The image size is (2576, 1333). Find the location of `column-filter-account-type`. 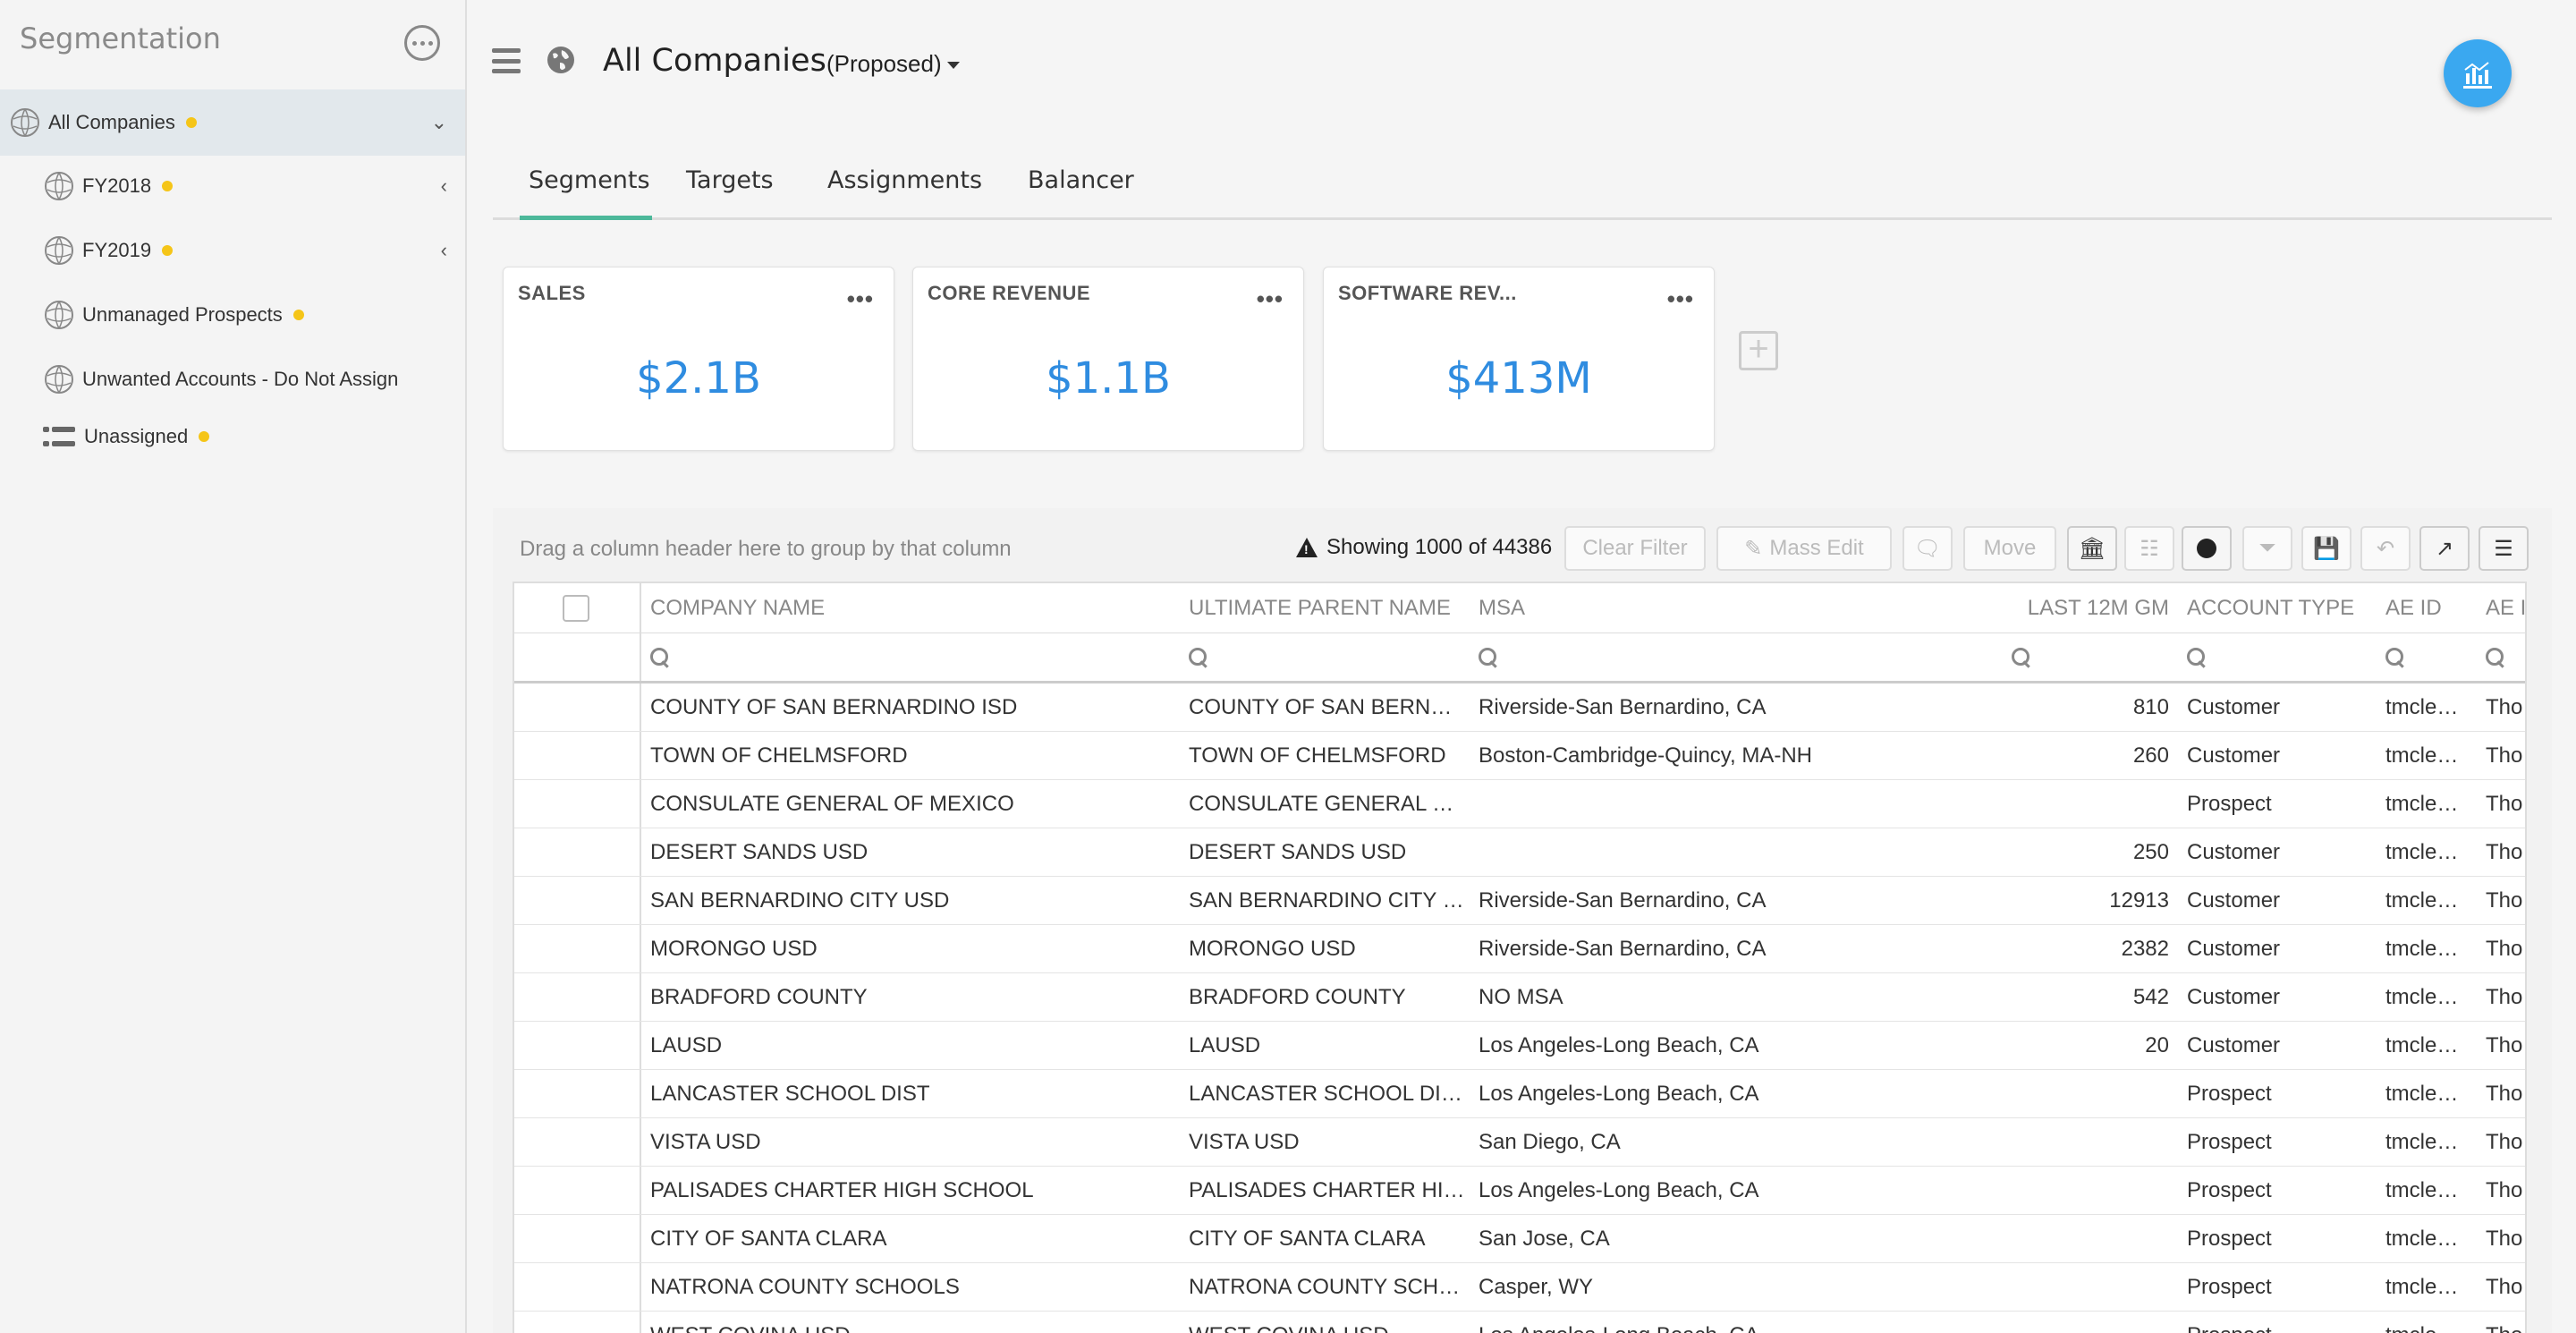

column-filter-account-type is located at coordinates (2276, 657).